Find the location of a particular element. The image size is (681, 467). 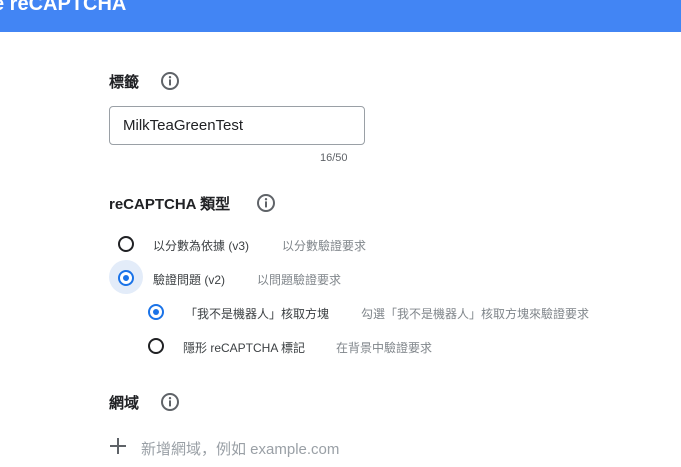

plus-icon is located at coordinates (118, 446).